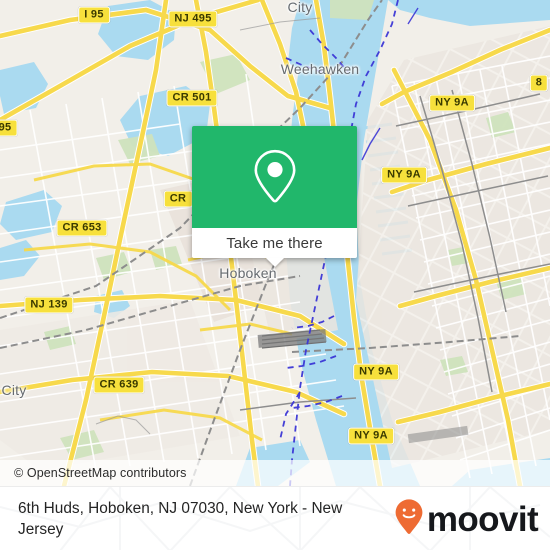 This screenshot has height=550, width=550. I want to click on card-header, so click(274, 177).